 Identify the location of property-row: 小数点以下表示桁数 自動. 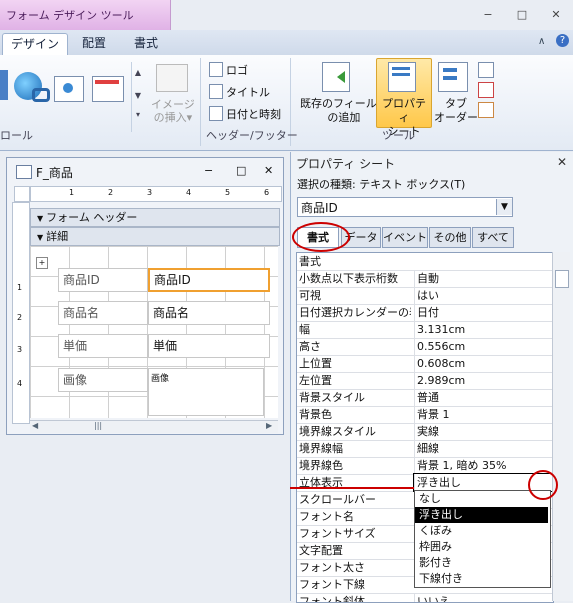
(425, 279).